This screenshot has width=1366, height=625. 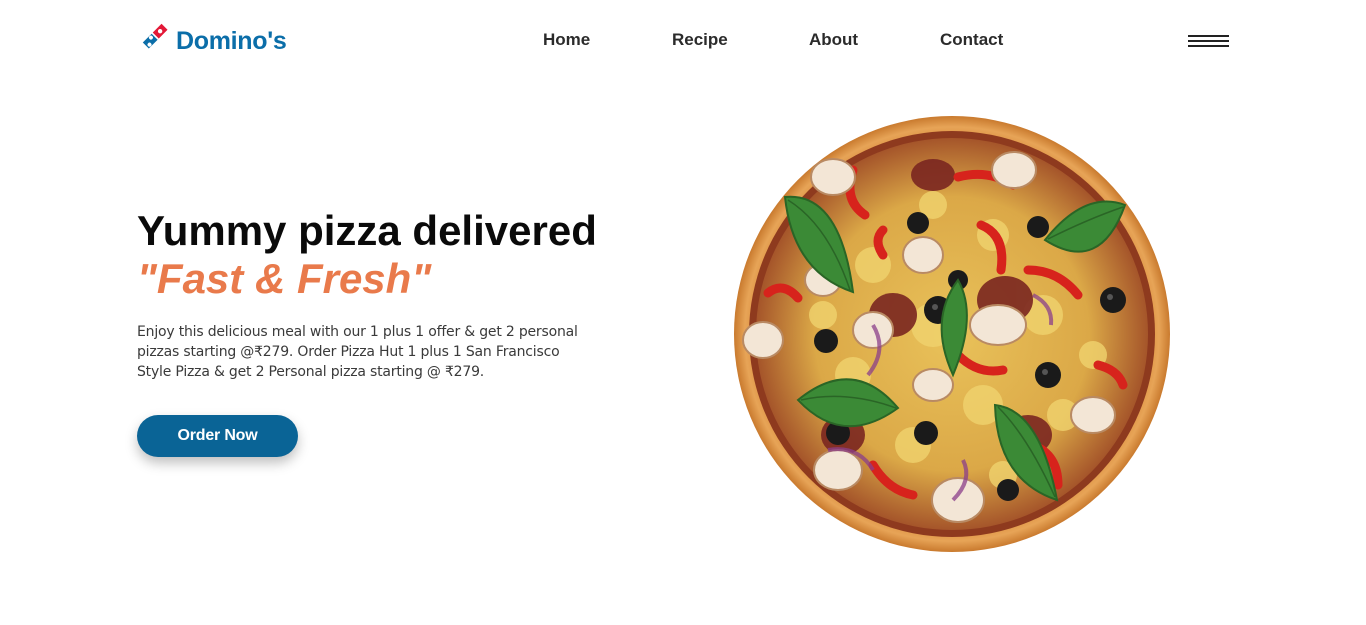 I want to click on brand-logo: Domino's, so click(x=213, y=39).